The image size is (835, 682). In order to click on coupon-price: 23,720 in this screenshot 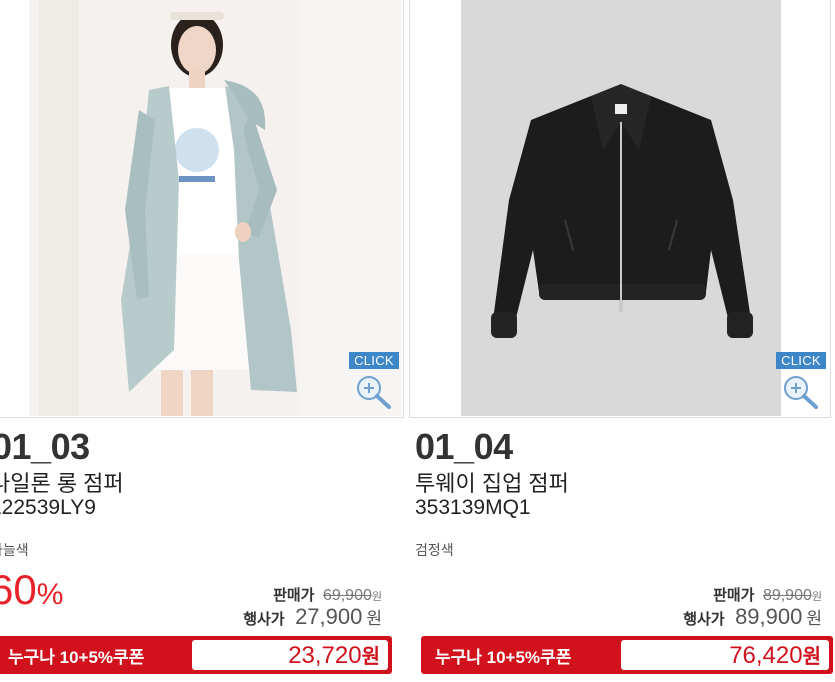, I will do `click(325, 655)`.